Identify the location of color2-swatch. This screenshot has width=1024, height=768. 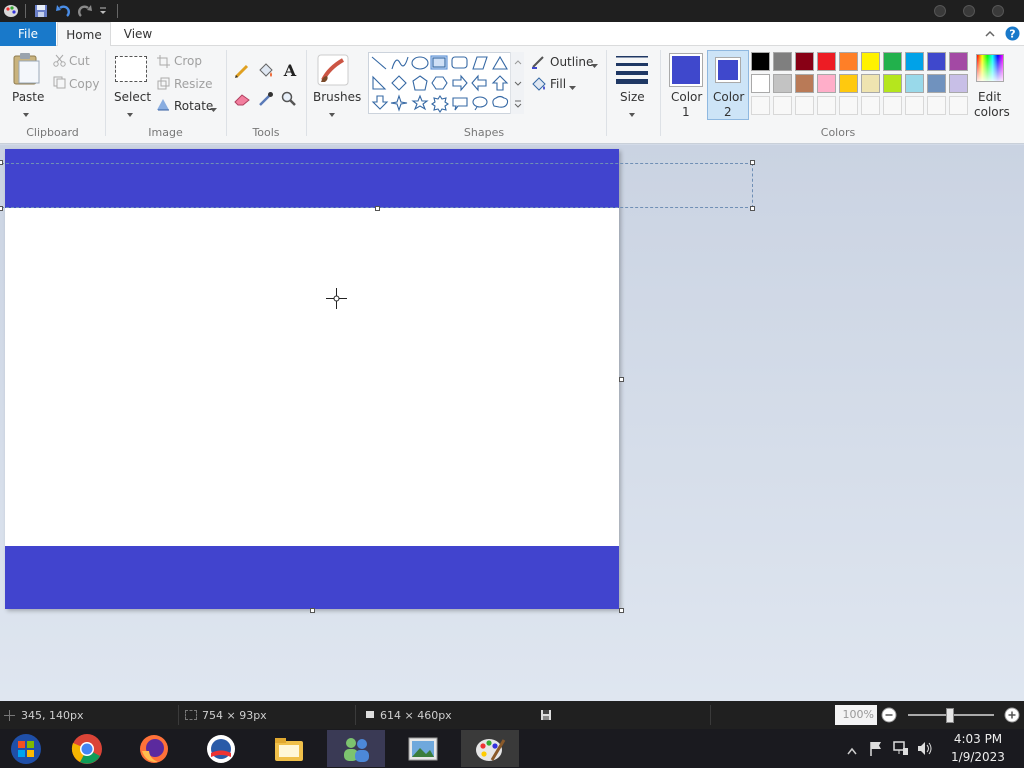
(728, 70).